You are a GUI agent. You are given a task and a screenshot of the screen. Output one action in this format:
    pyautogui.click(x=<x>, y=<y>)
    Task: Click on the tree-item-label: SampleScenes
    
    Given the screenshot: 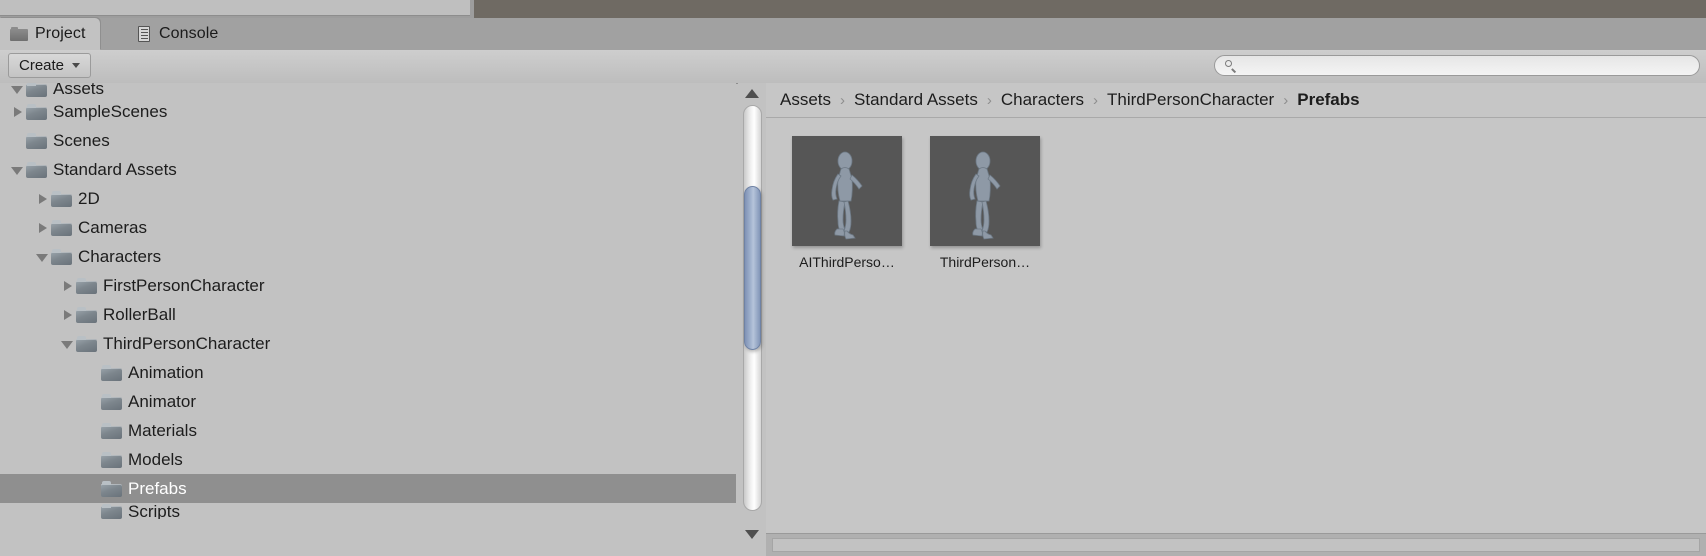 What is the action you would take?
    pyautogui.click(x=110, y=111)
    